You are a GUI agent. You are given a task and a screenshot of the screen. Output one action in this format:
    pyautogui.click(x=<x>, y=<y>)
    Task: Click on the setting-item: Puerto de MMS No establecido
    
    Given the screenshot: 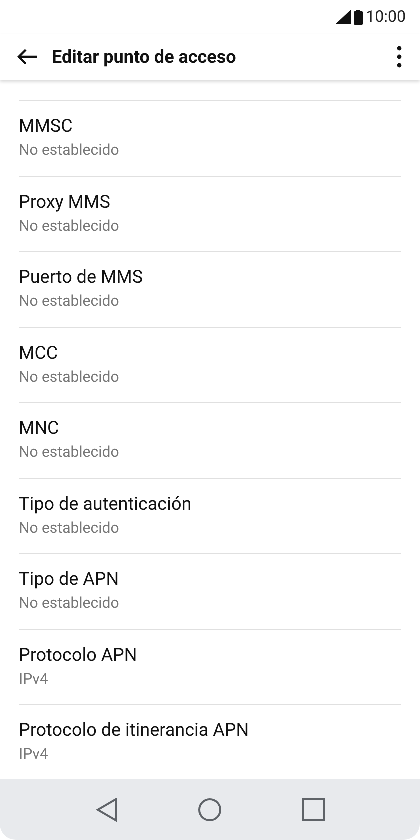 What is the action you would take?
    pyautogui.click(x=210, y=288)
    